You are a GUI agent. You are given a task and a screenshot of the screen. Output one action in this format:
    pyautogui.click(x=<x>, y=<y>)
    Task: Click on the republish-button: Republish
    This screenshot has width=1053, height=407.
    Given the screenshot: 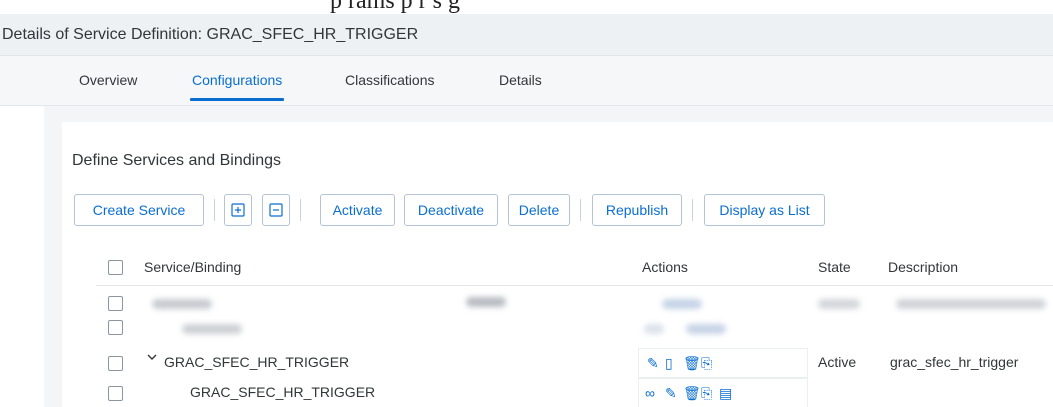 What is the action you would take?
    pyautogui.click(x=637, y=210)
    